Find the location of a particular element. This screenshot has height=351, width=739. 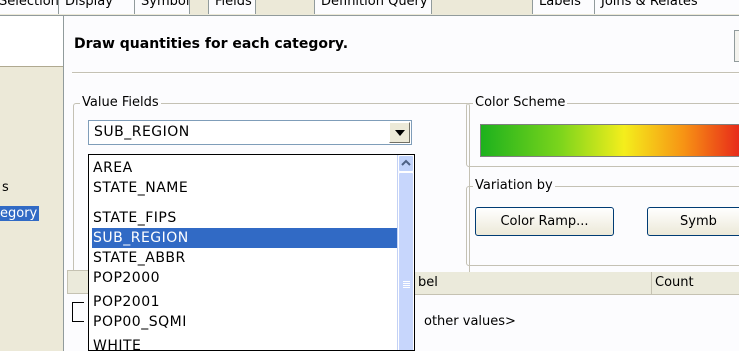

list-top-area is located at coordinates (31, 41).